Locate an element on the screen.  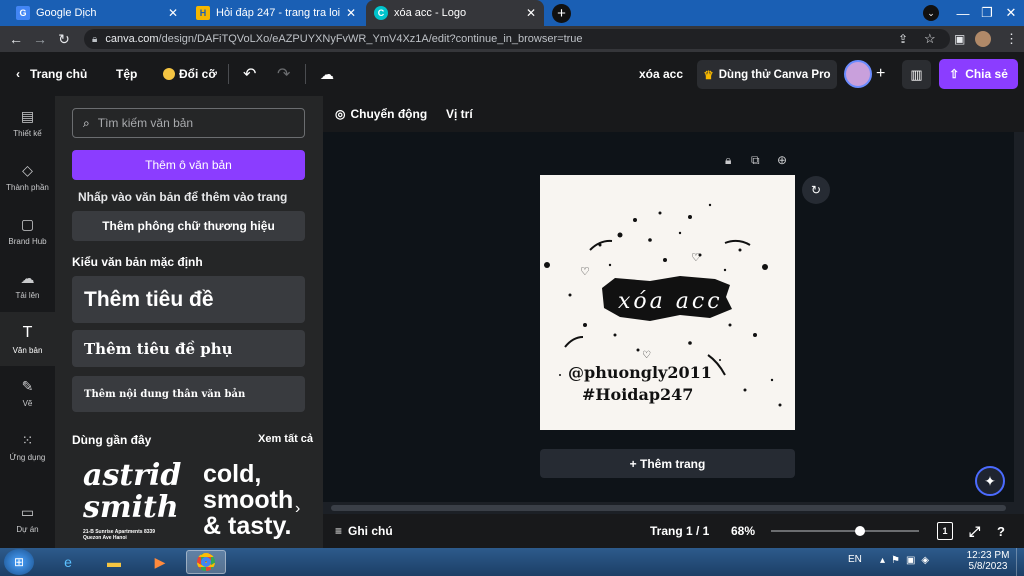
rail-item-text: T Văn bản is located at coordinates (27, 339).